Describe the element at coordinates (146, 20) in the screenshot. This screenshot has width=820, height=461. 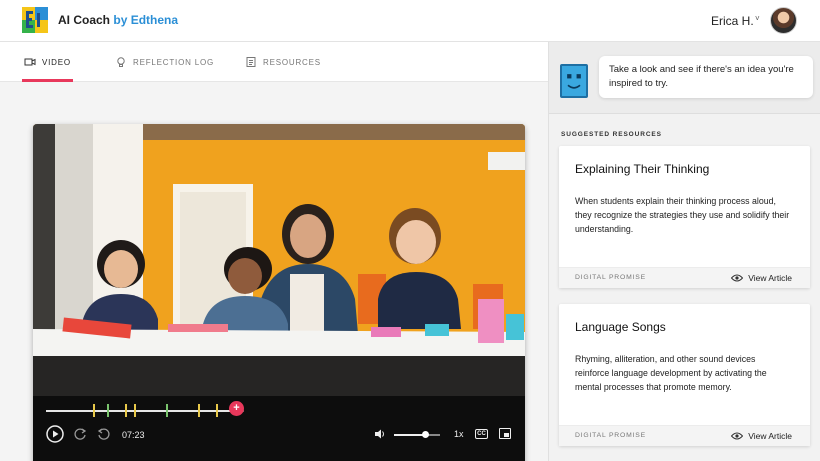
I see `brand-by-line: by Edthena` at that location.